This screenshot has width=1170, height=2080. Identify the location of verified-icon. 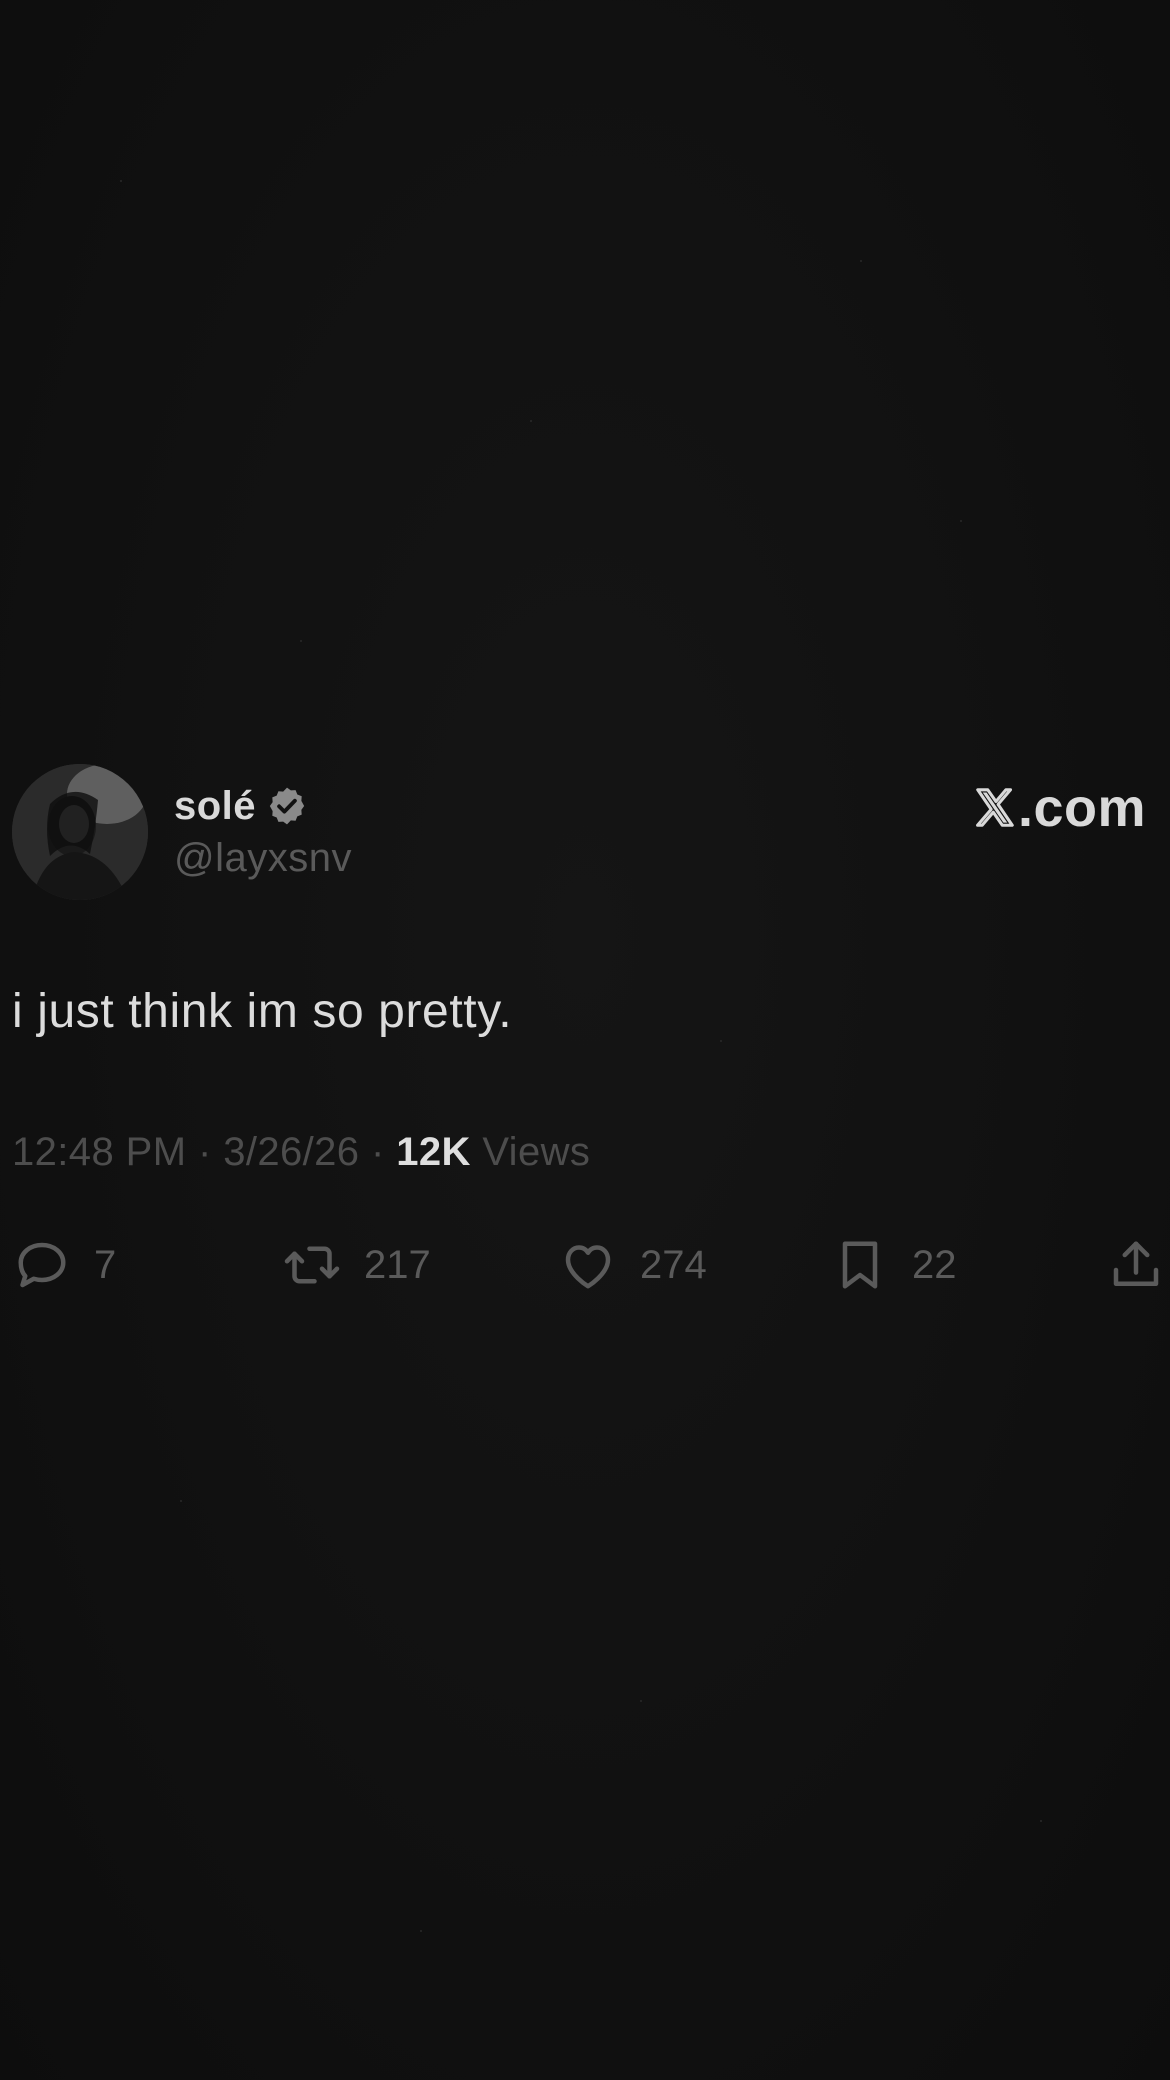
(287, 806).